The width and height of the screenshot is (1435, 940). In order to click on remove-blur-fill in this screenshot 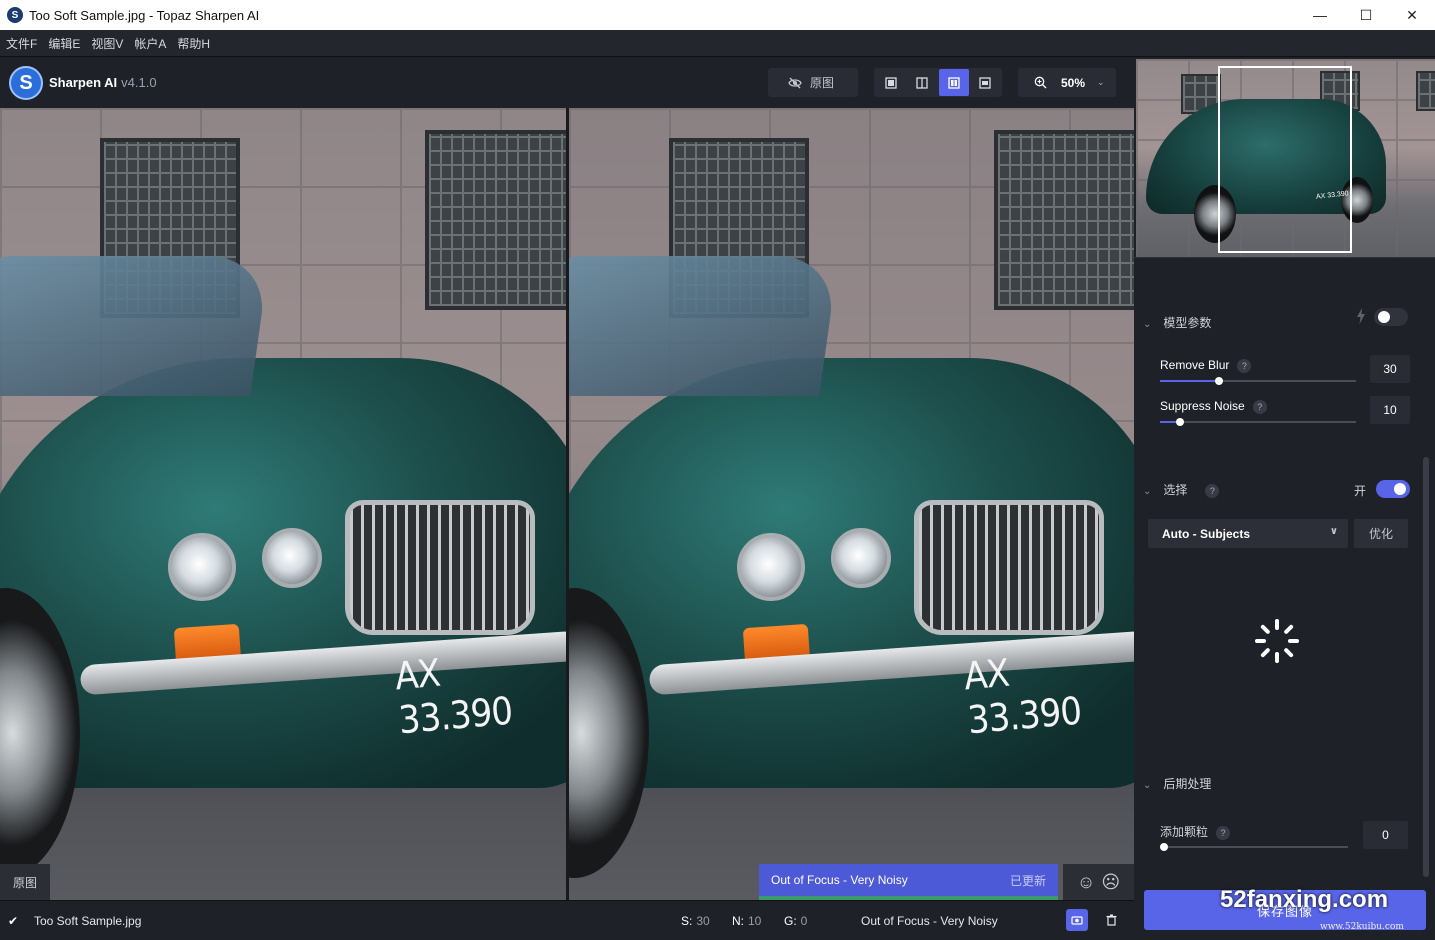, I will do `click(1189, 381)`.